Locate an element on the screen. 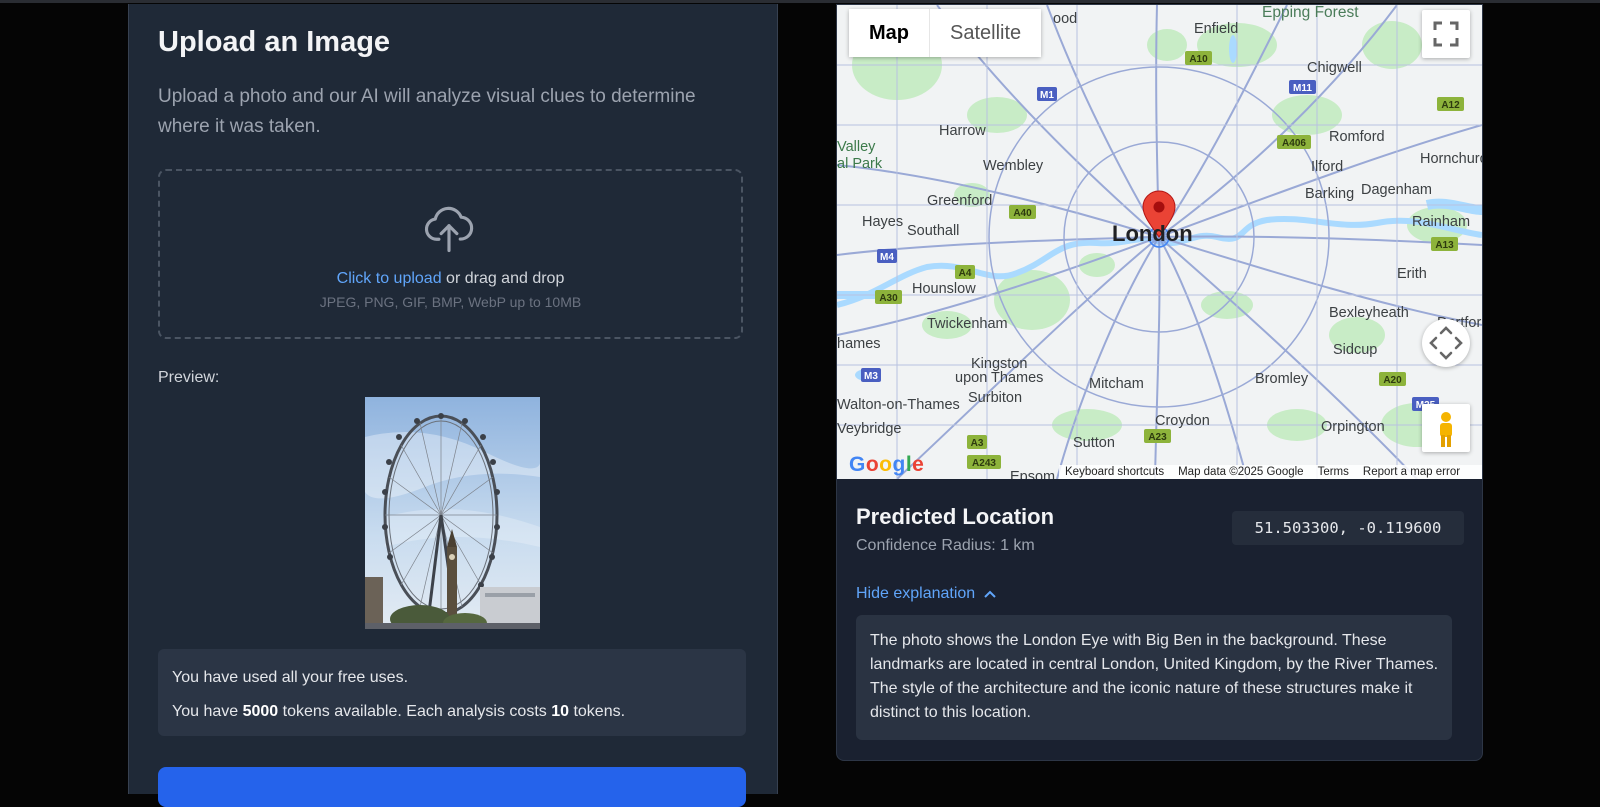  road-shield-m11: M11 is located at coordinates (1302, 87).